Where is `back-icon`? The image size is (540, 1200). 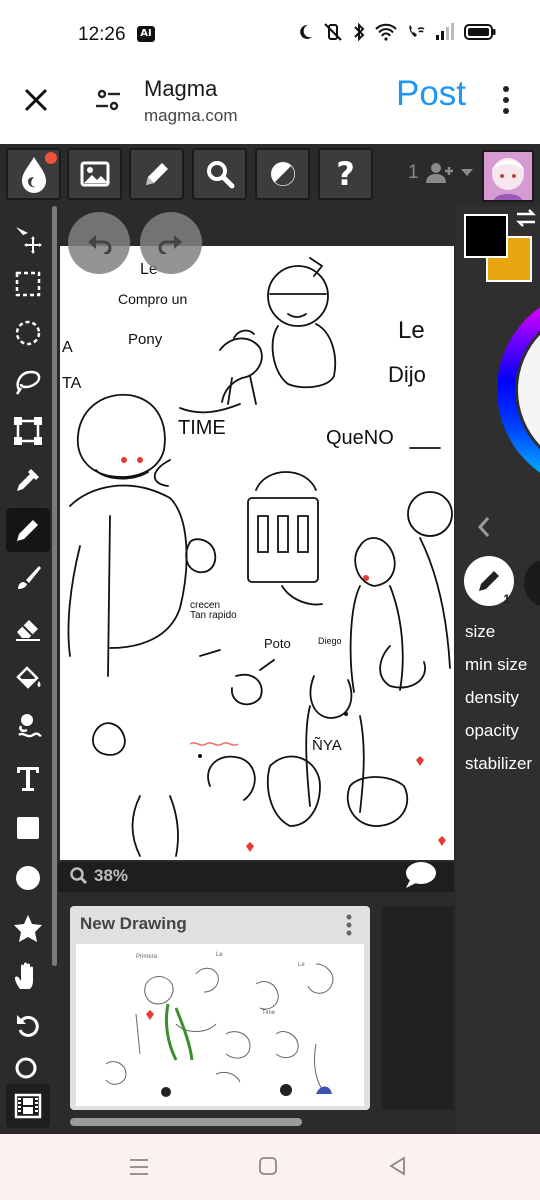
back-icon is located at coordinates (398, 1166).